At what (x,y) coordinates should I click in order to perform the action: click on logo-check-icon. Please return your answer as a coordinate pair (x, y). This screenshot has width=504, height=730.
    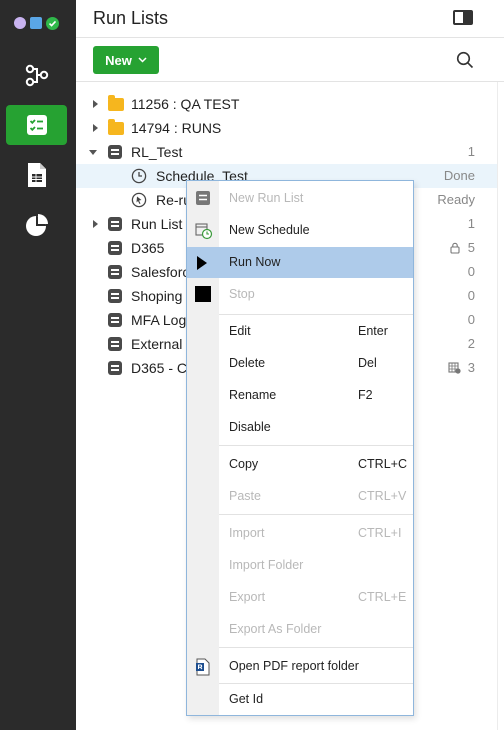
    Looking at the image, I should click on (52, 23).